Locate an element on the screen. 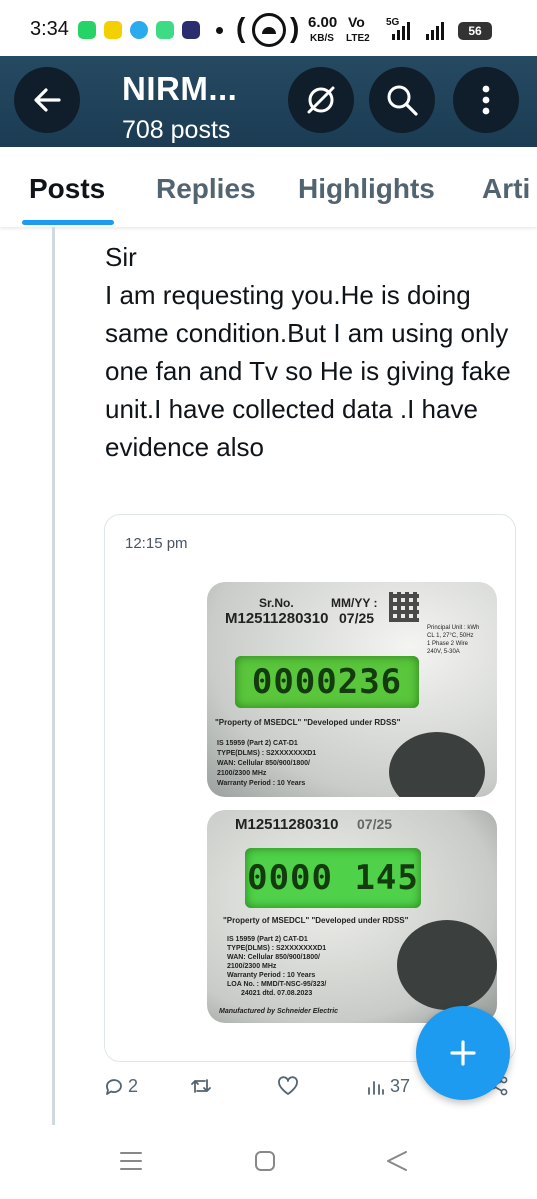 This screenshot has height=1199, width=537. home-button is located at coordinates (265, 1163).